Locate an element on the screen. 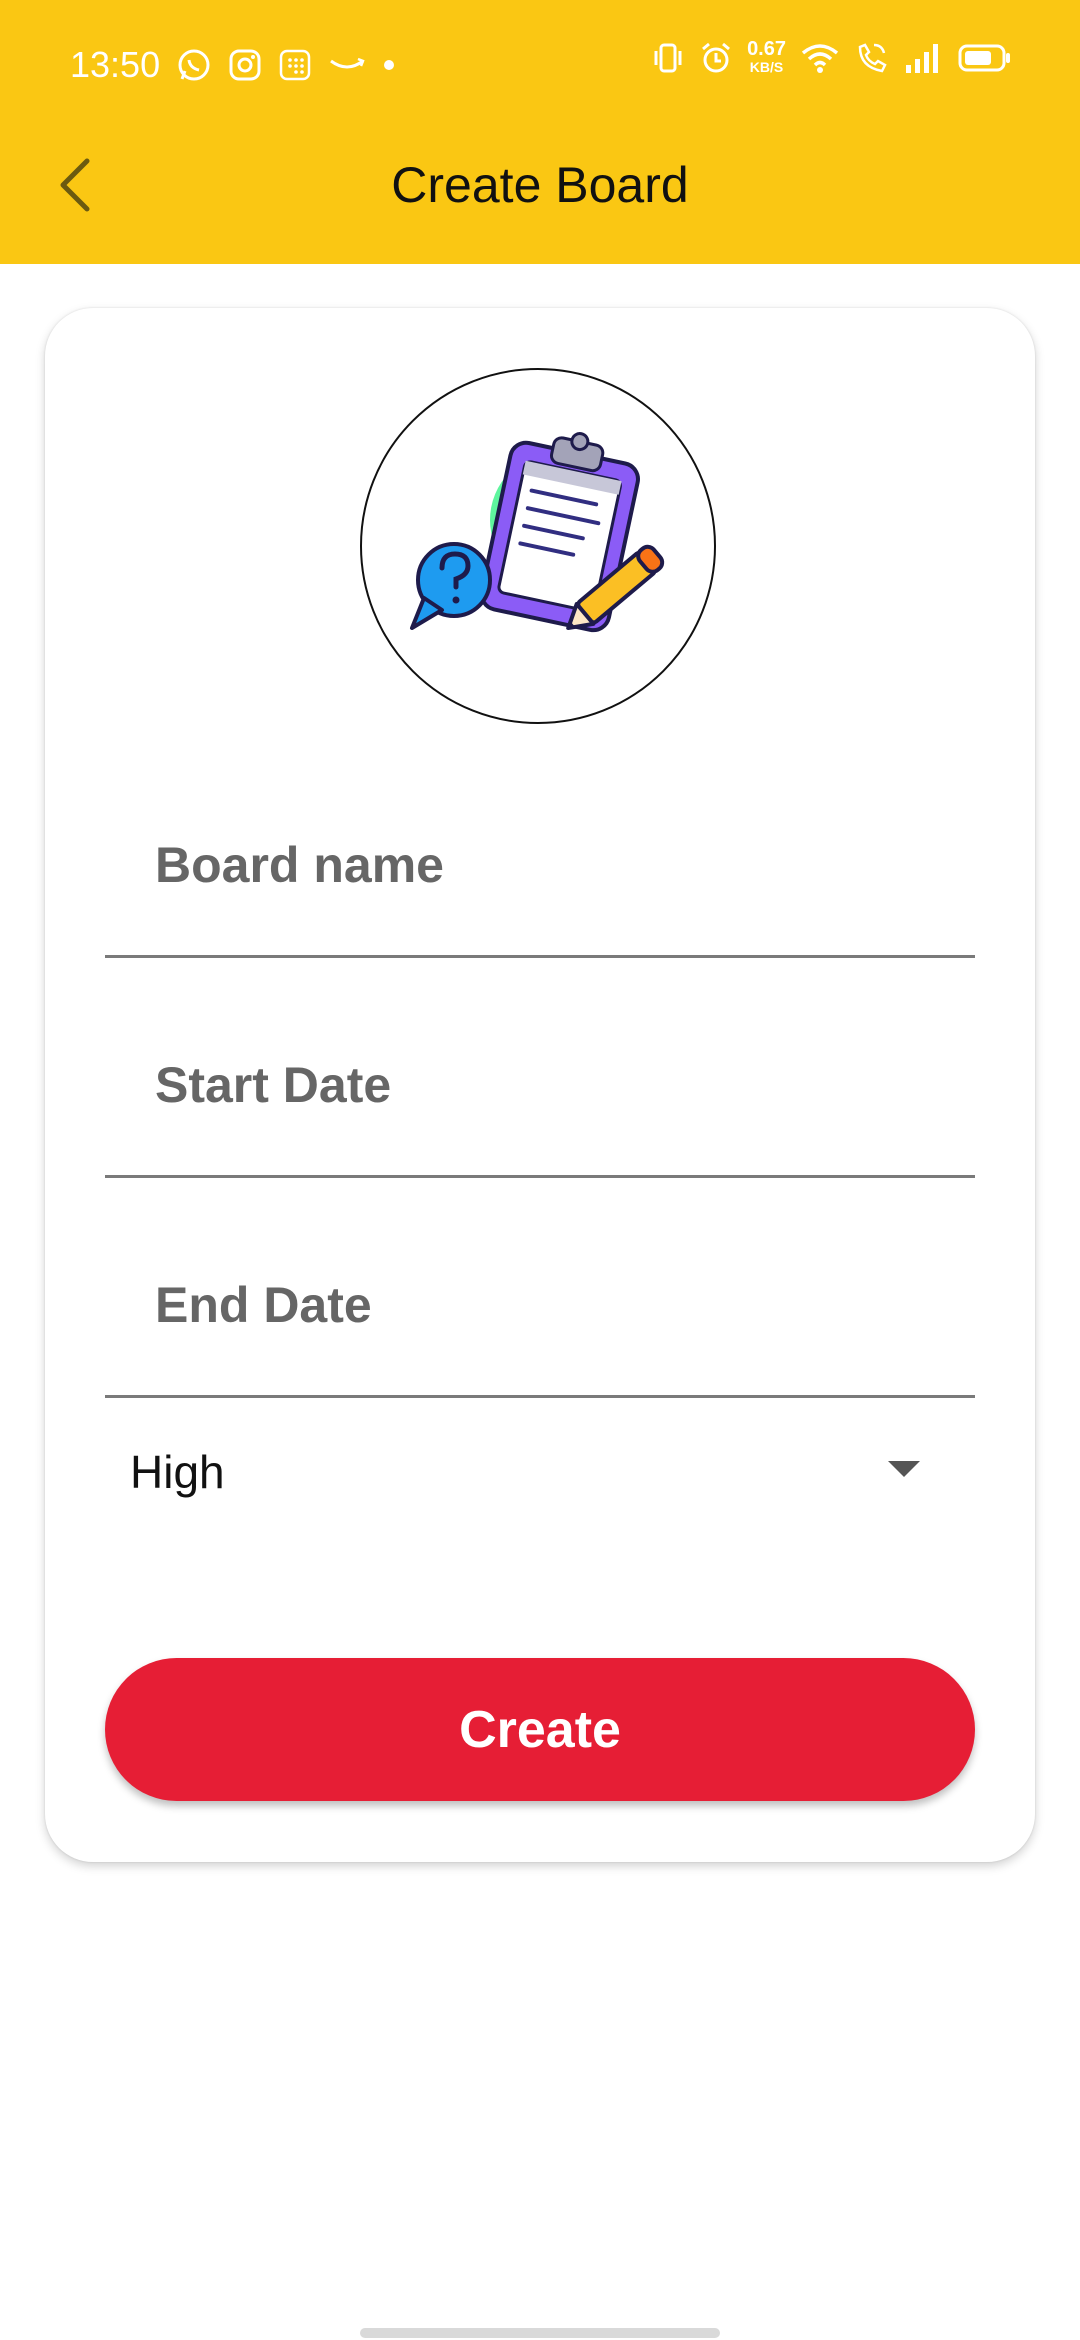 This screenshot has width=1080, height=2340. app-bar: Create Board is located at coordinates (540, 187).